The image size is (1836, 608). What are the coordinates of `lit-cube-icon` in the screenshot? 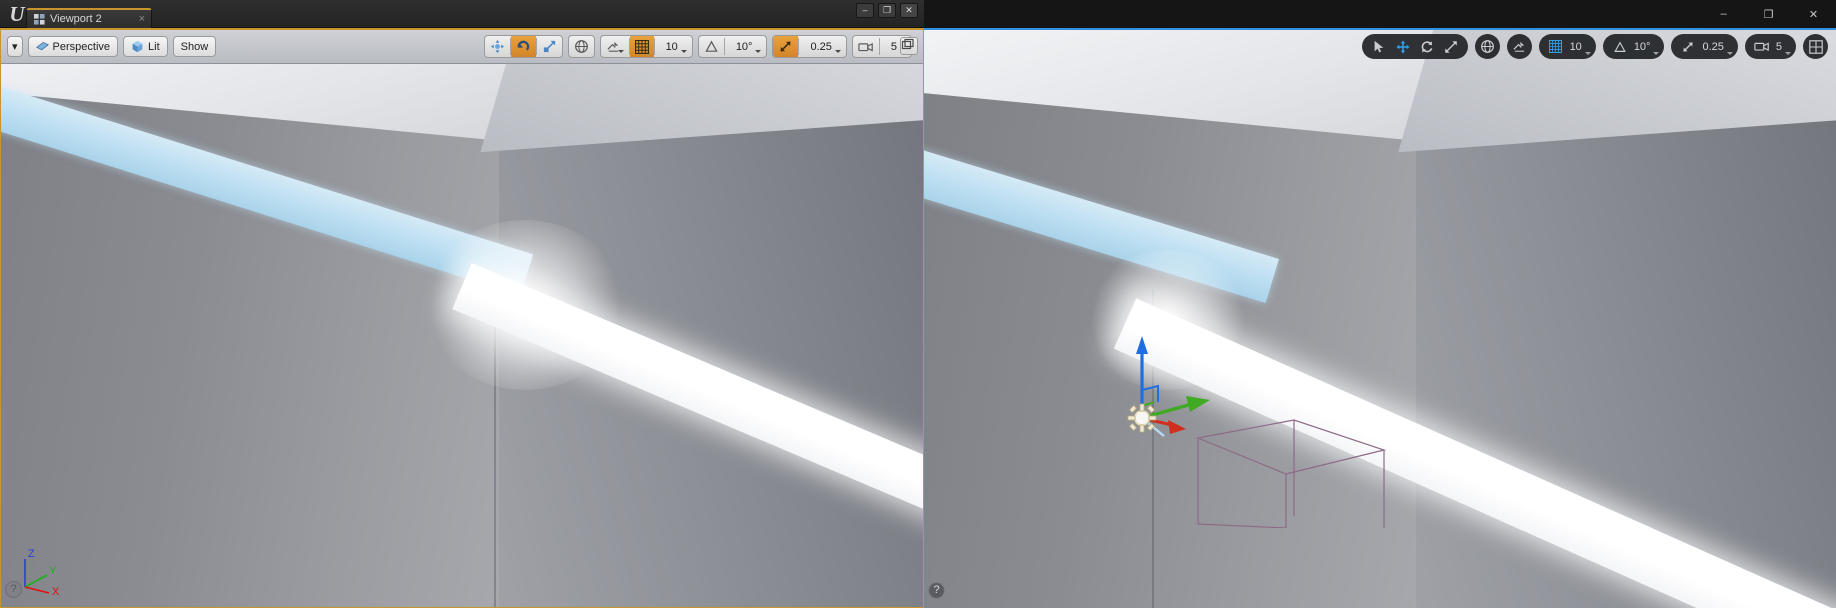 It's located at (137, 46).